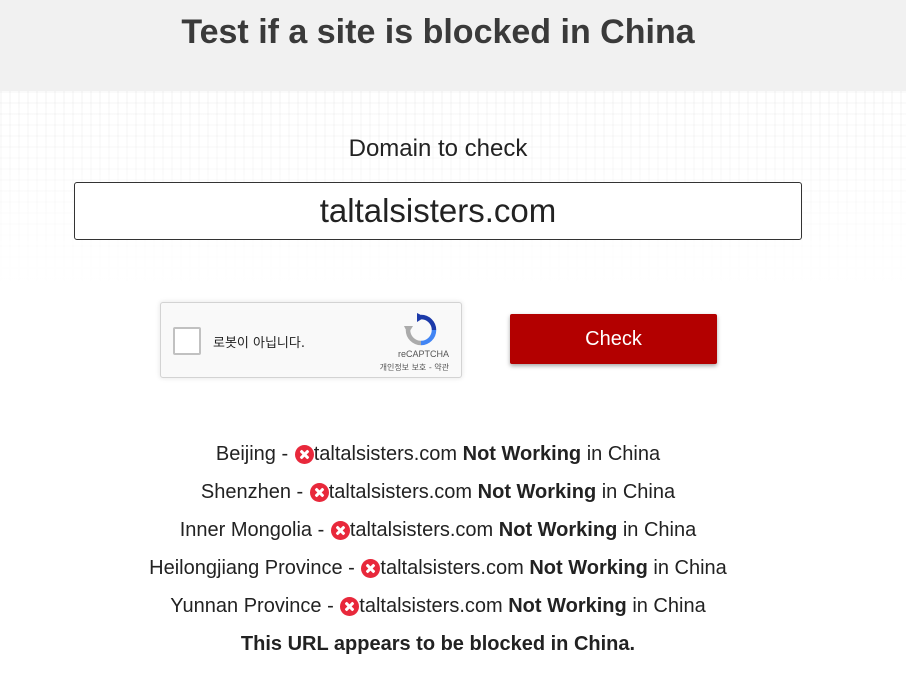 This screenshot has width=906, height=689. I want to click on recaptcha-widget: 로봇이 아닙니다. reCAPTCHA 개인정보 보호 - 약관, so click(311, 340).